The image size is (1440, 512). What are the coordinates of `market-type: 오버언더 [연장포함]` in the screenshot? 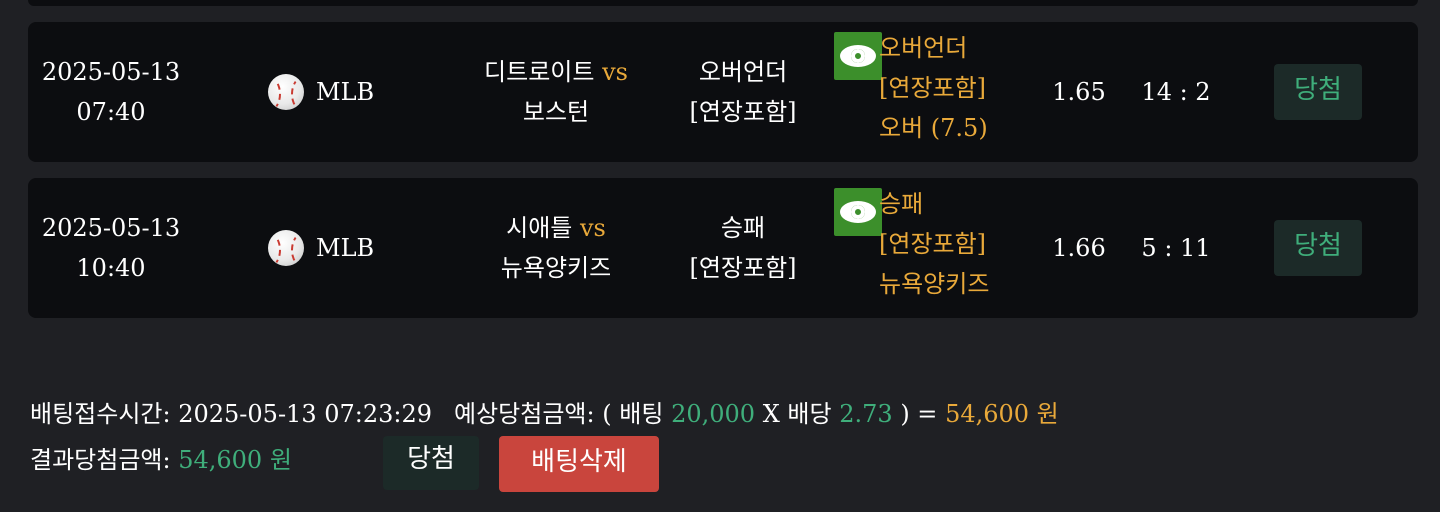 It's located at (743, 92).